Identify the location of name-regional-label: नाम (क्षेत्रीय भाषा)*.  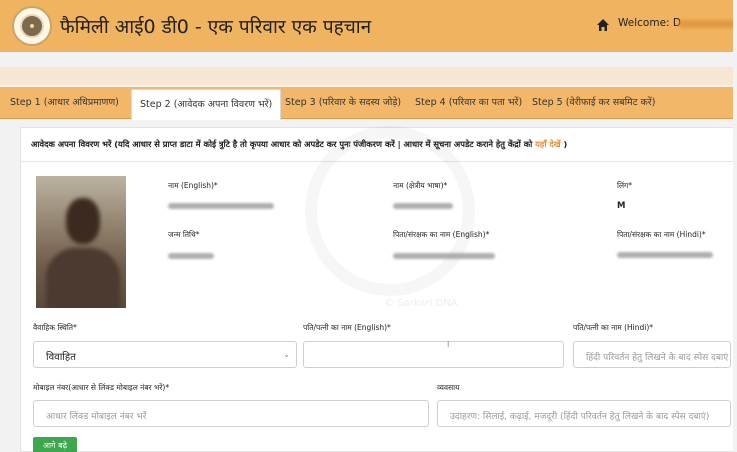
(420, 185).